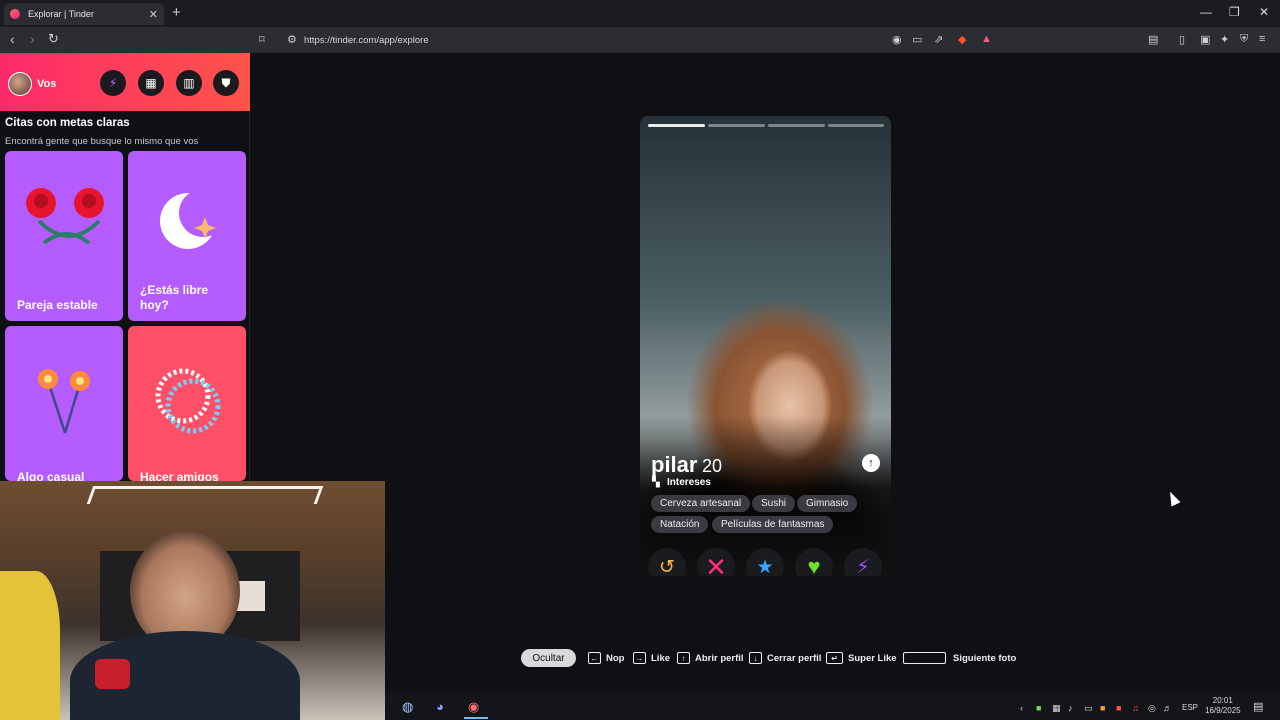  What do you see at coordinates (112, 674) in the screenshot?
I see `red-can` at bounding box center [112, 674].